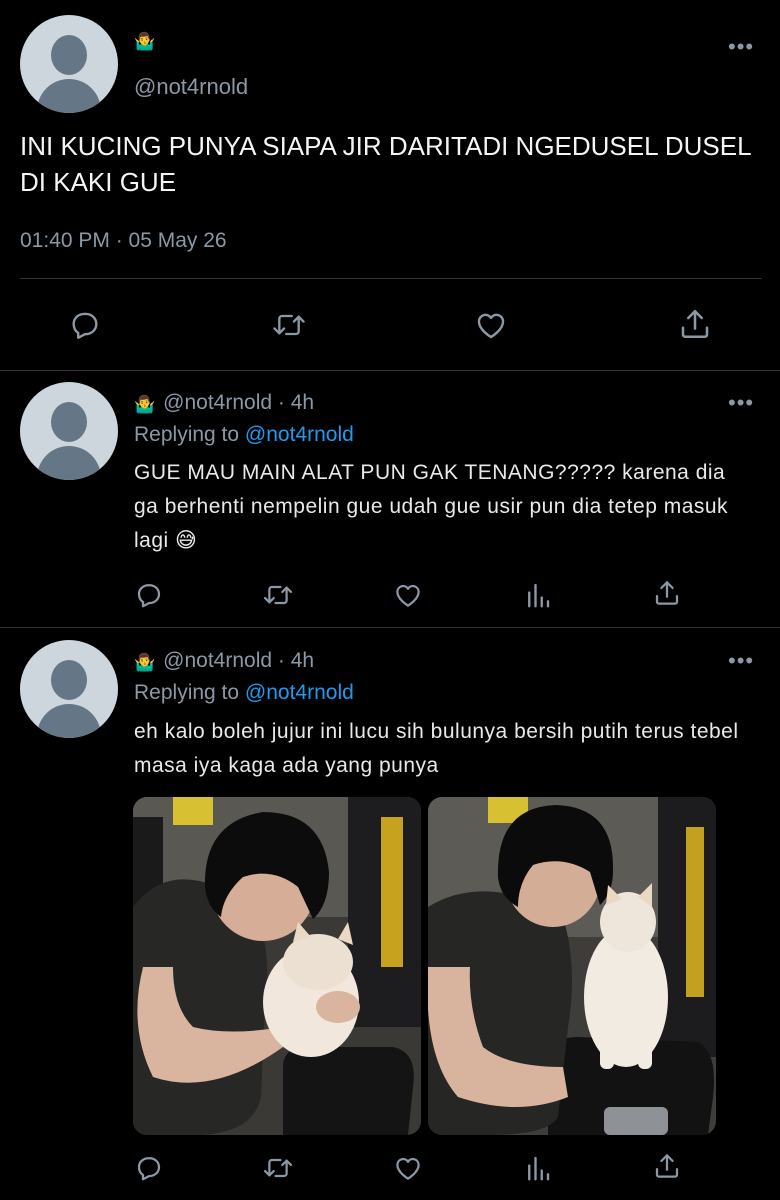 The width and height of the screenshot is (780, 1200). I want to click on user-handle: @not4rnold, so click(191, 87).